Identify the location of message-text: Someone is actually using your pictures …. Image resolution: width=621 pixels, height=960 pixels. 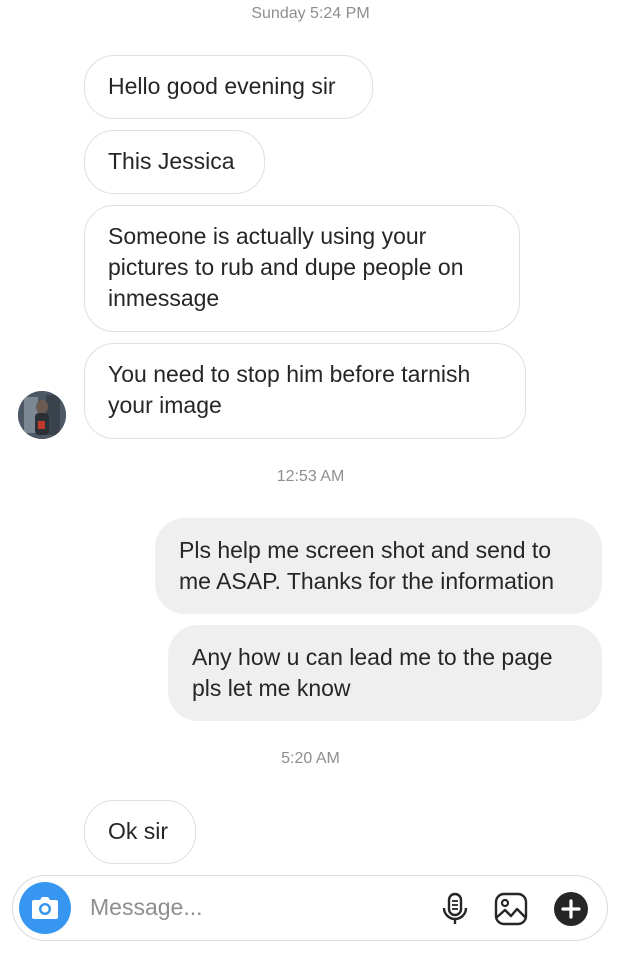
(286, 267).